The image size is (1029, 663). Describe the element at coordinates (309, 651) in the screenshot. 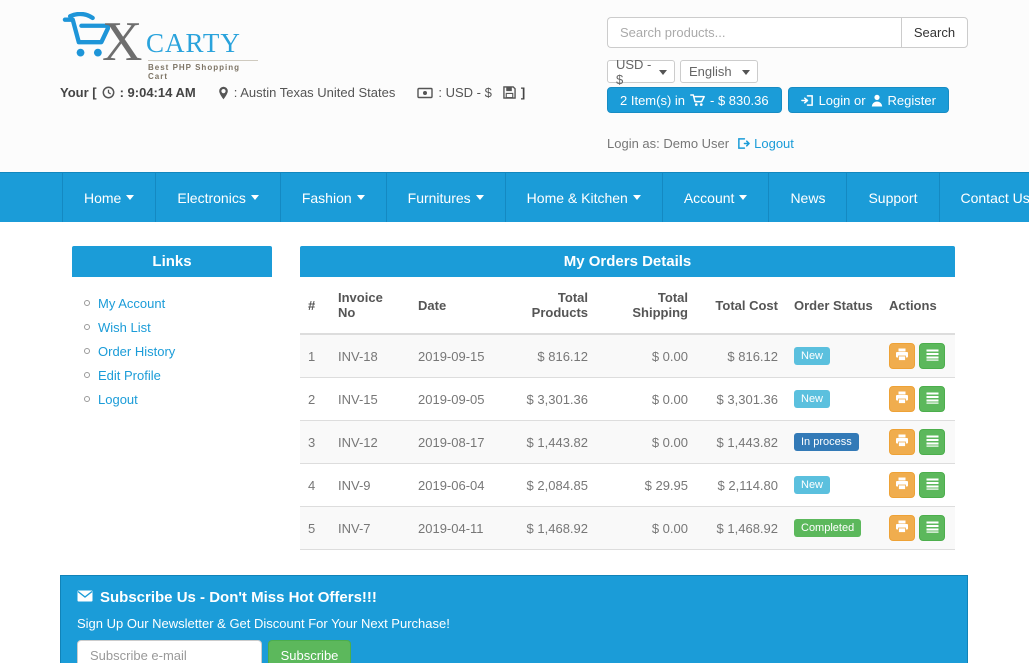

I see `subscribe-button: Subscribe` at that location.